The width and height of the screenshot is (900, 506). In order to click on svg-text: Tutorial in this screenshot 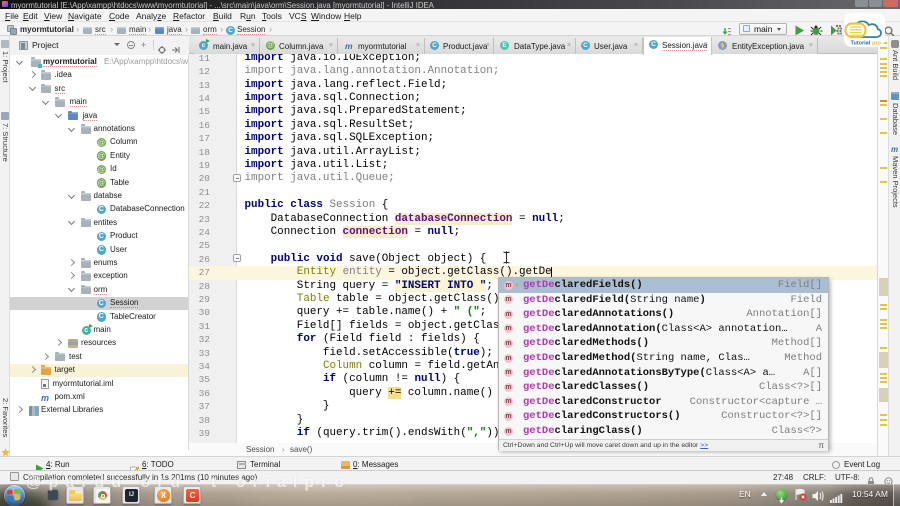, I will do `click(861, 44)`.